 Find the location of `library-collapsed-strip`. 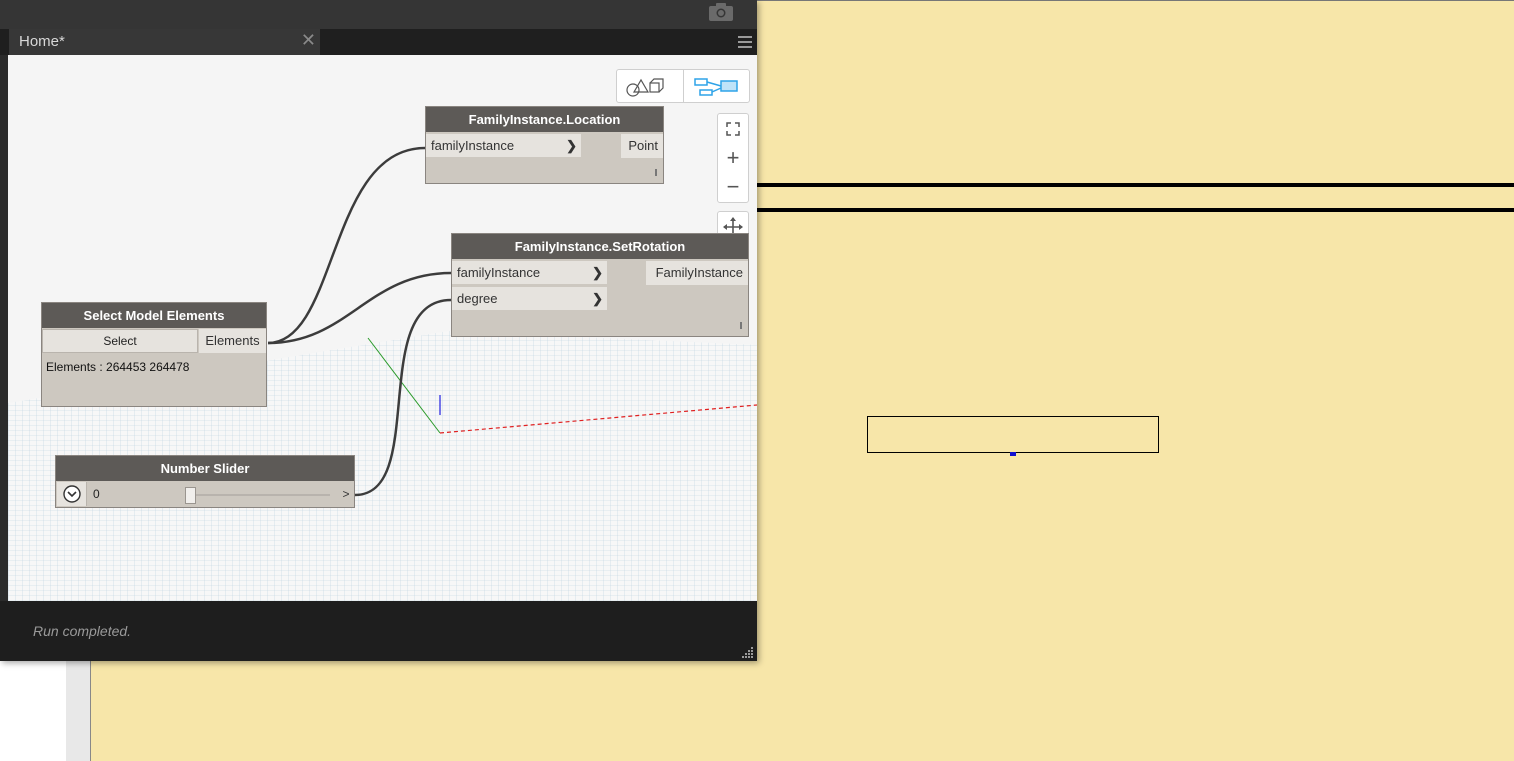

library-collapsed-strip is located at coordinates (4, 328).